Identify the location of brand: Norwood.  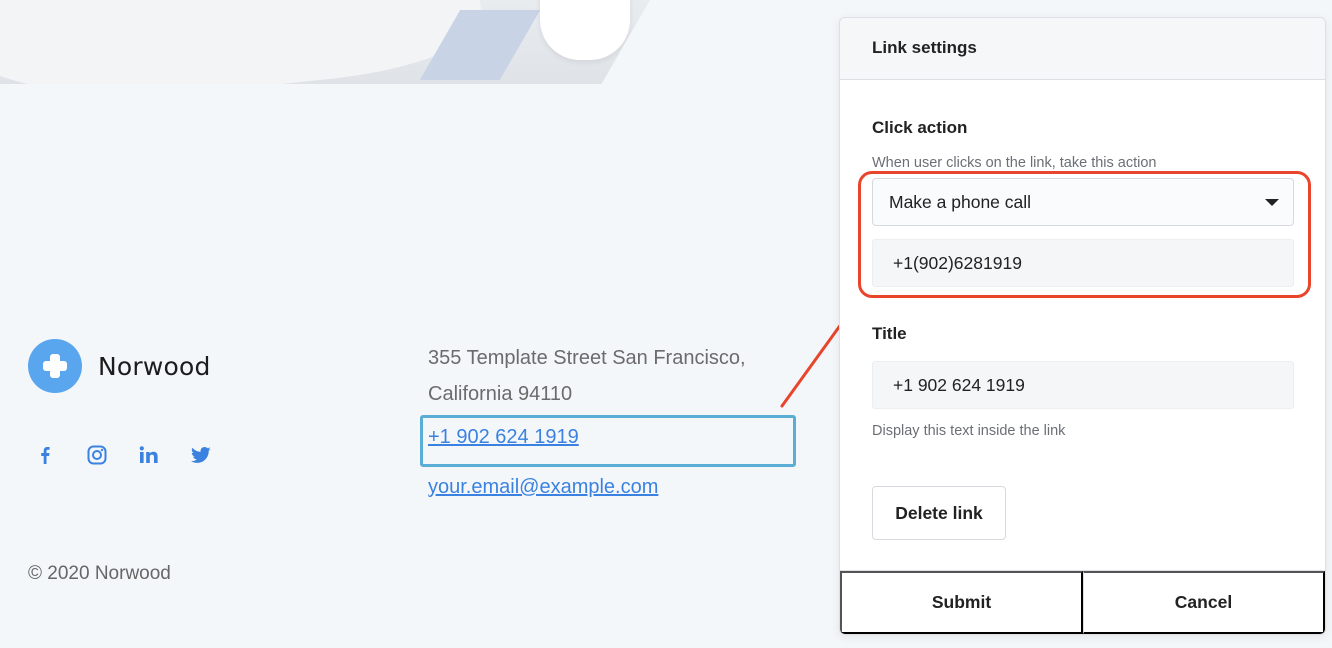
(119, 366).